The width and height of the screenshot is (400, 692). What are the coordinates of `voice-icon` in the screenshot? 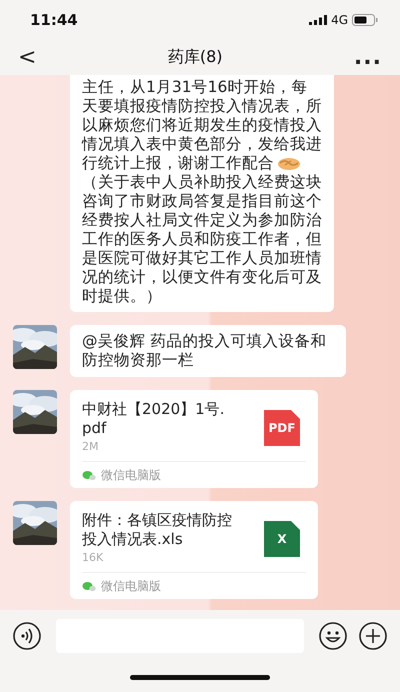 It's located at (27, 636).